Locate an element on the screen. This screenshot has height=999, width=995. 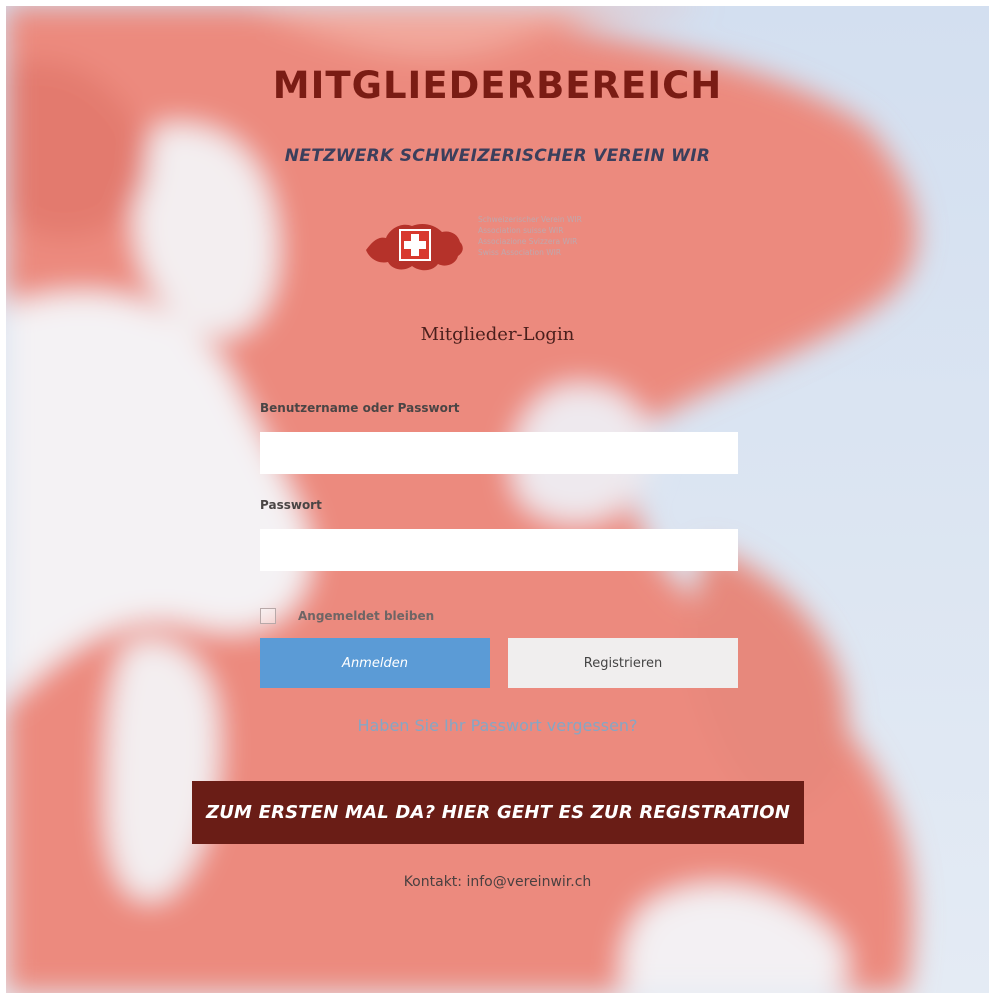
login-heading: Mitglieder-Login is located at coordinates (497, 334).